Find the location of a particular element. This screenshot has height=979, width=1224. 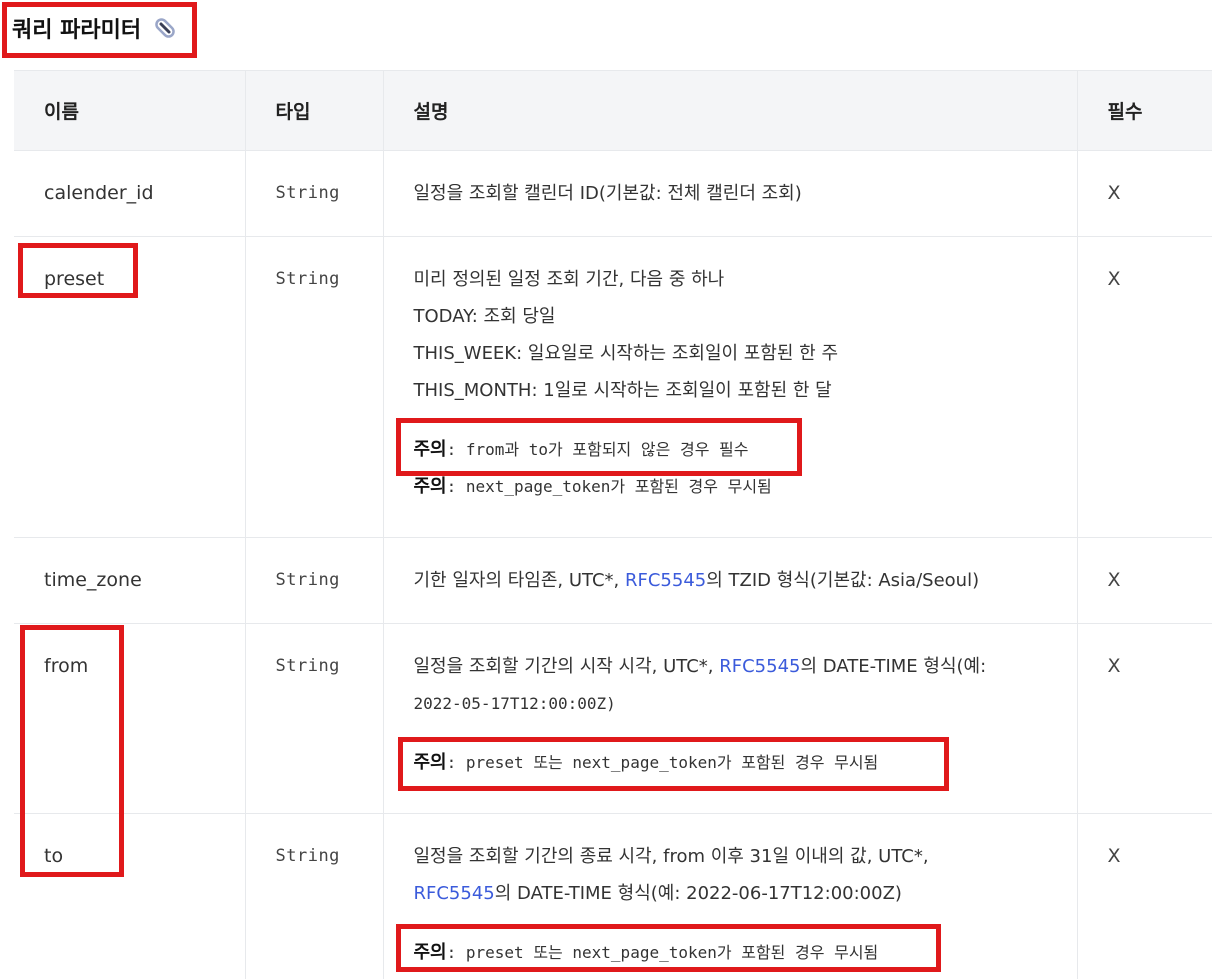

section-heading: 쿼리 파라미터 is located at coordinates (95, 28).